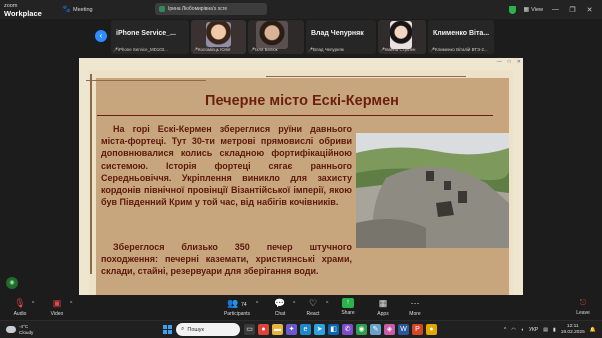 This screenshot has width=602, height=338. What do you see at coordinates (398, 49) in the screenshot?
I see `participant-caption: 🎤 Іванна Стрілен` at bounding box center [398, 49].